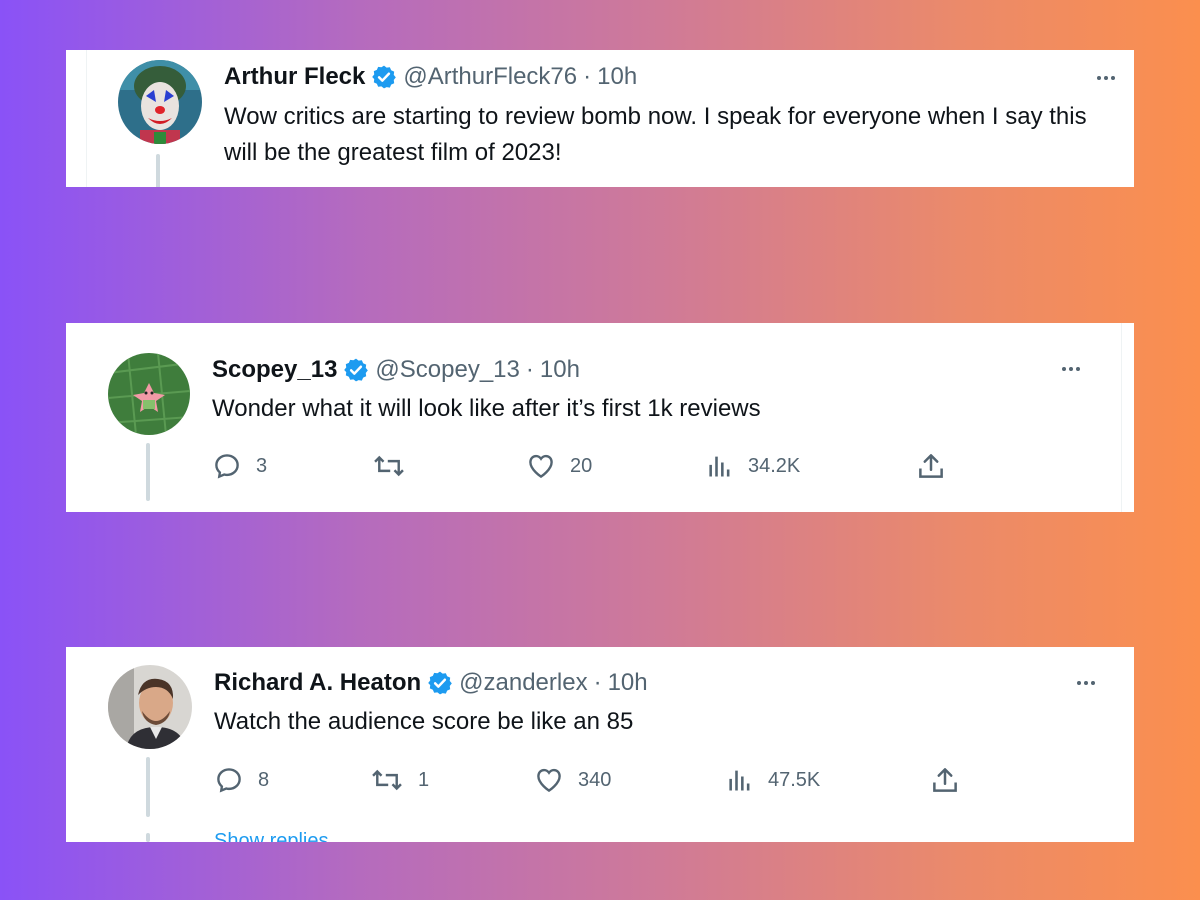 This screenshot has width=1200, height=900. Describe the element at coordinates (595, 779) in the screenshot. I see `like-count: 340` at that location.